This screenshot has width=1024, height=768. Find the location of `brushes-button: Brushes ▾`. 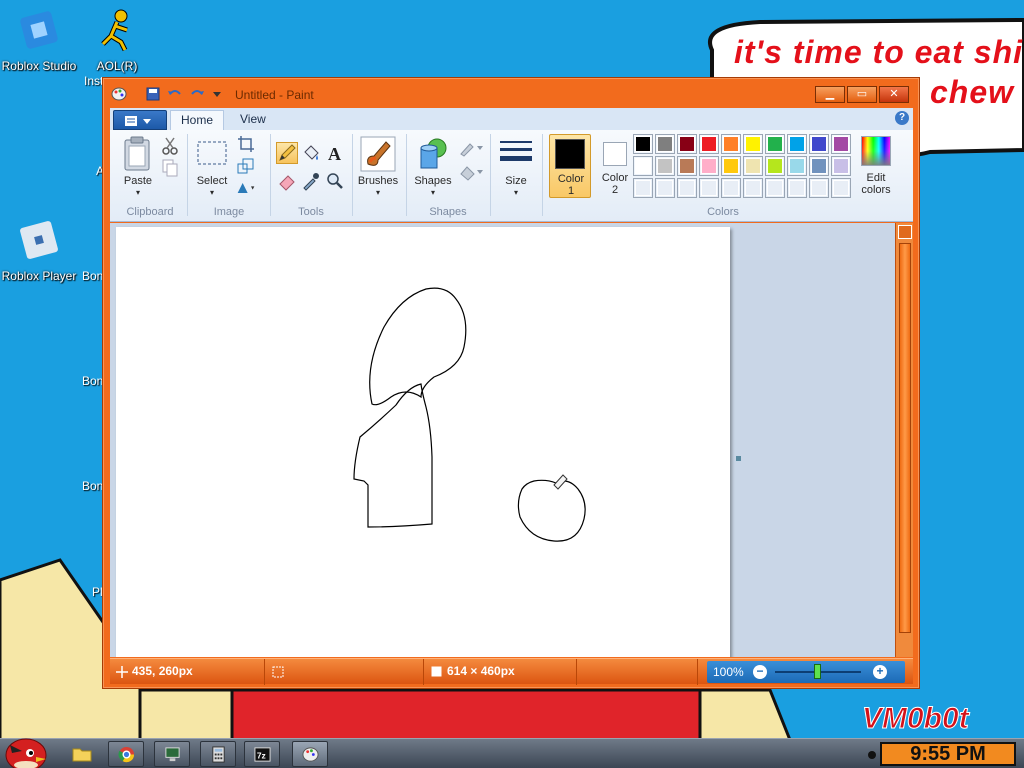

brushes-button: Brushes ▾ is located at coordinates (378, 165).